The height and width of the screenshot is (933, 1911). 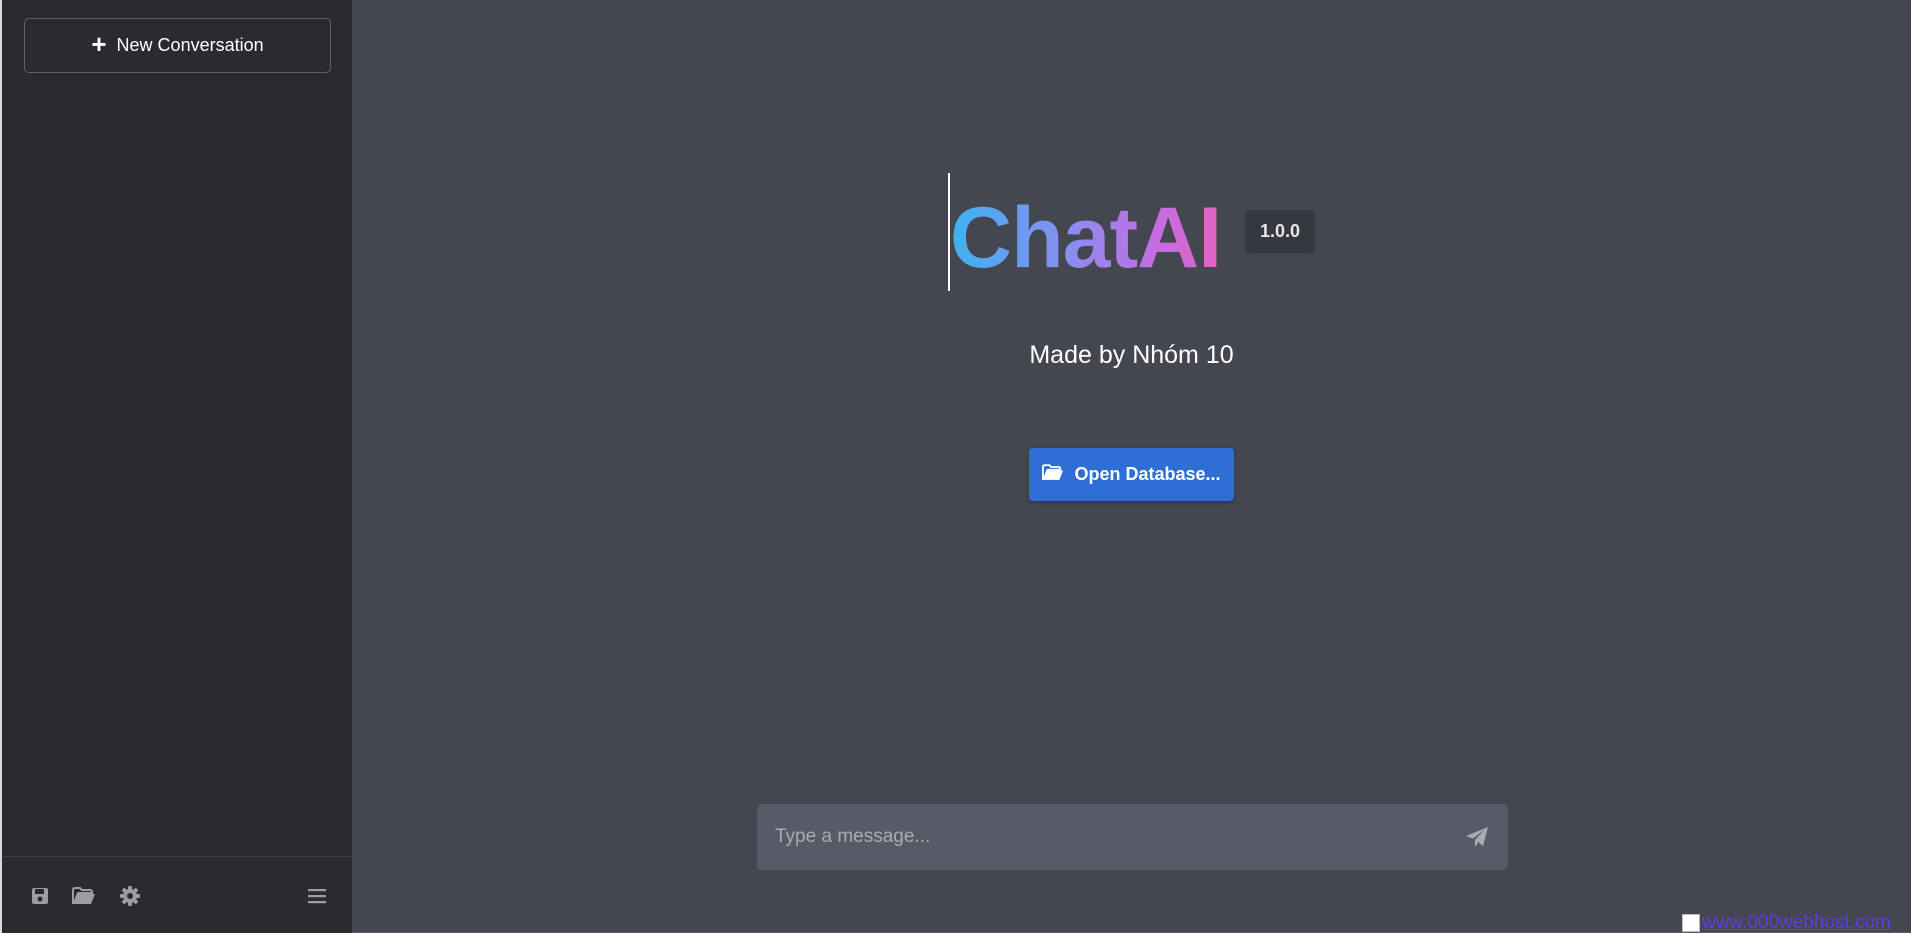 What do you see at coordinates (130, 896) in the screenshot?
I see `gear-icon` at bounding box center [130, 896].